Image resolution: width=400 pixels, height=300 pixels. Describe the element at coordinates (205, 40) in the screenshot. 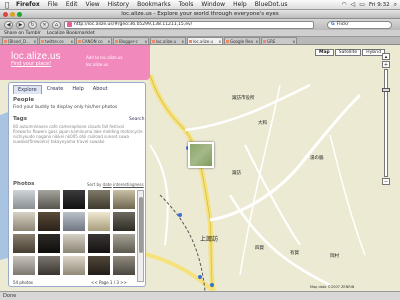

I see `tab-localize-2: loc.alize.u x` at that location.